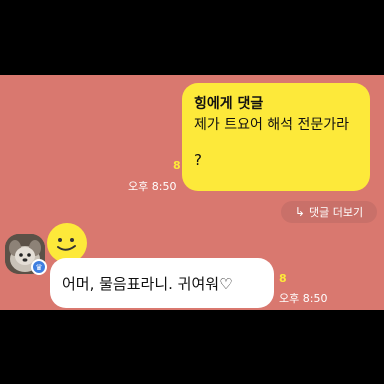 This screenshot has height=384, width=384. I want to click on message-text: 어머, 물음표라니. 귀여워♡, so click(147, 283).